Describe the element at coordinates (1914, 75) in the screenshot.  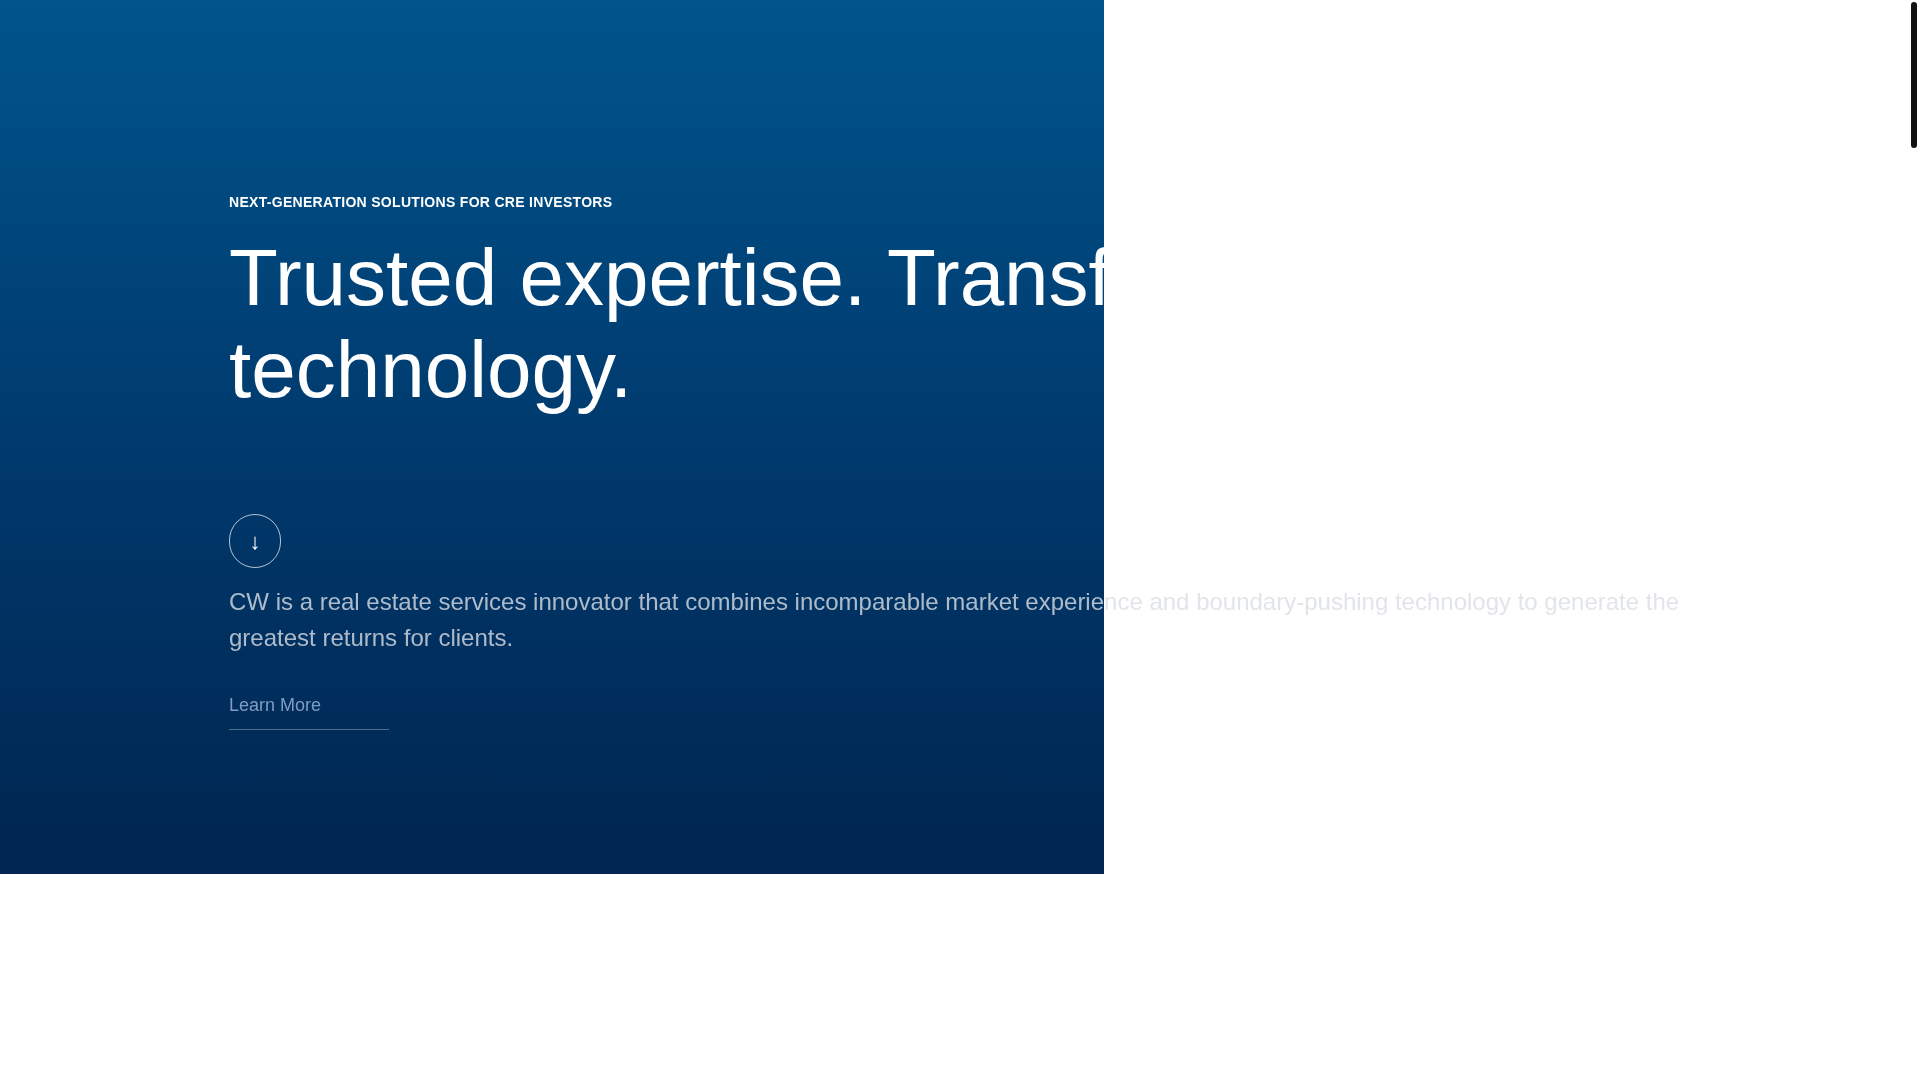
I see `scrollbar-thumb` at that location.